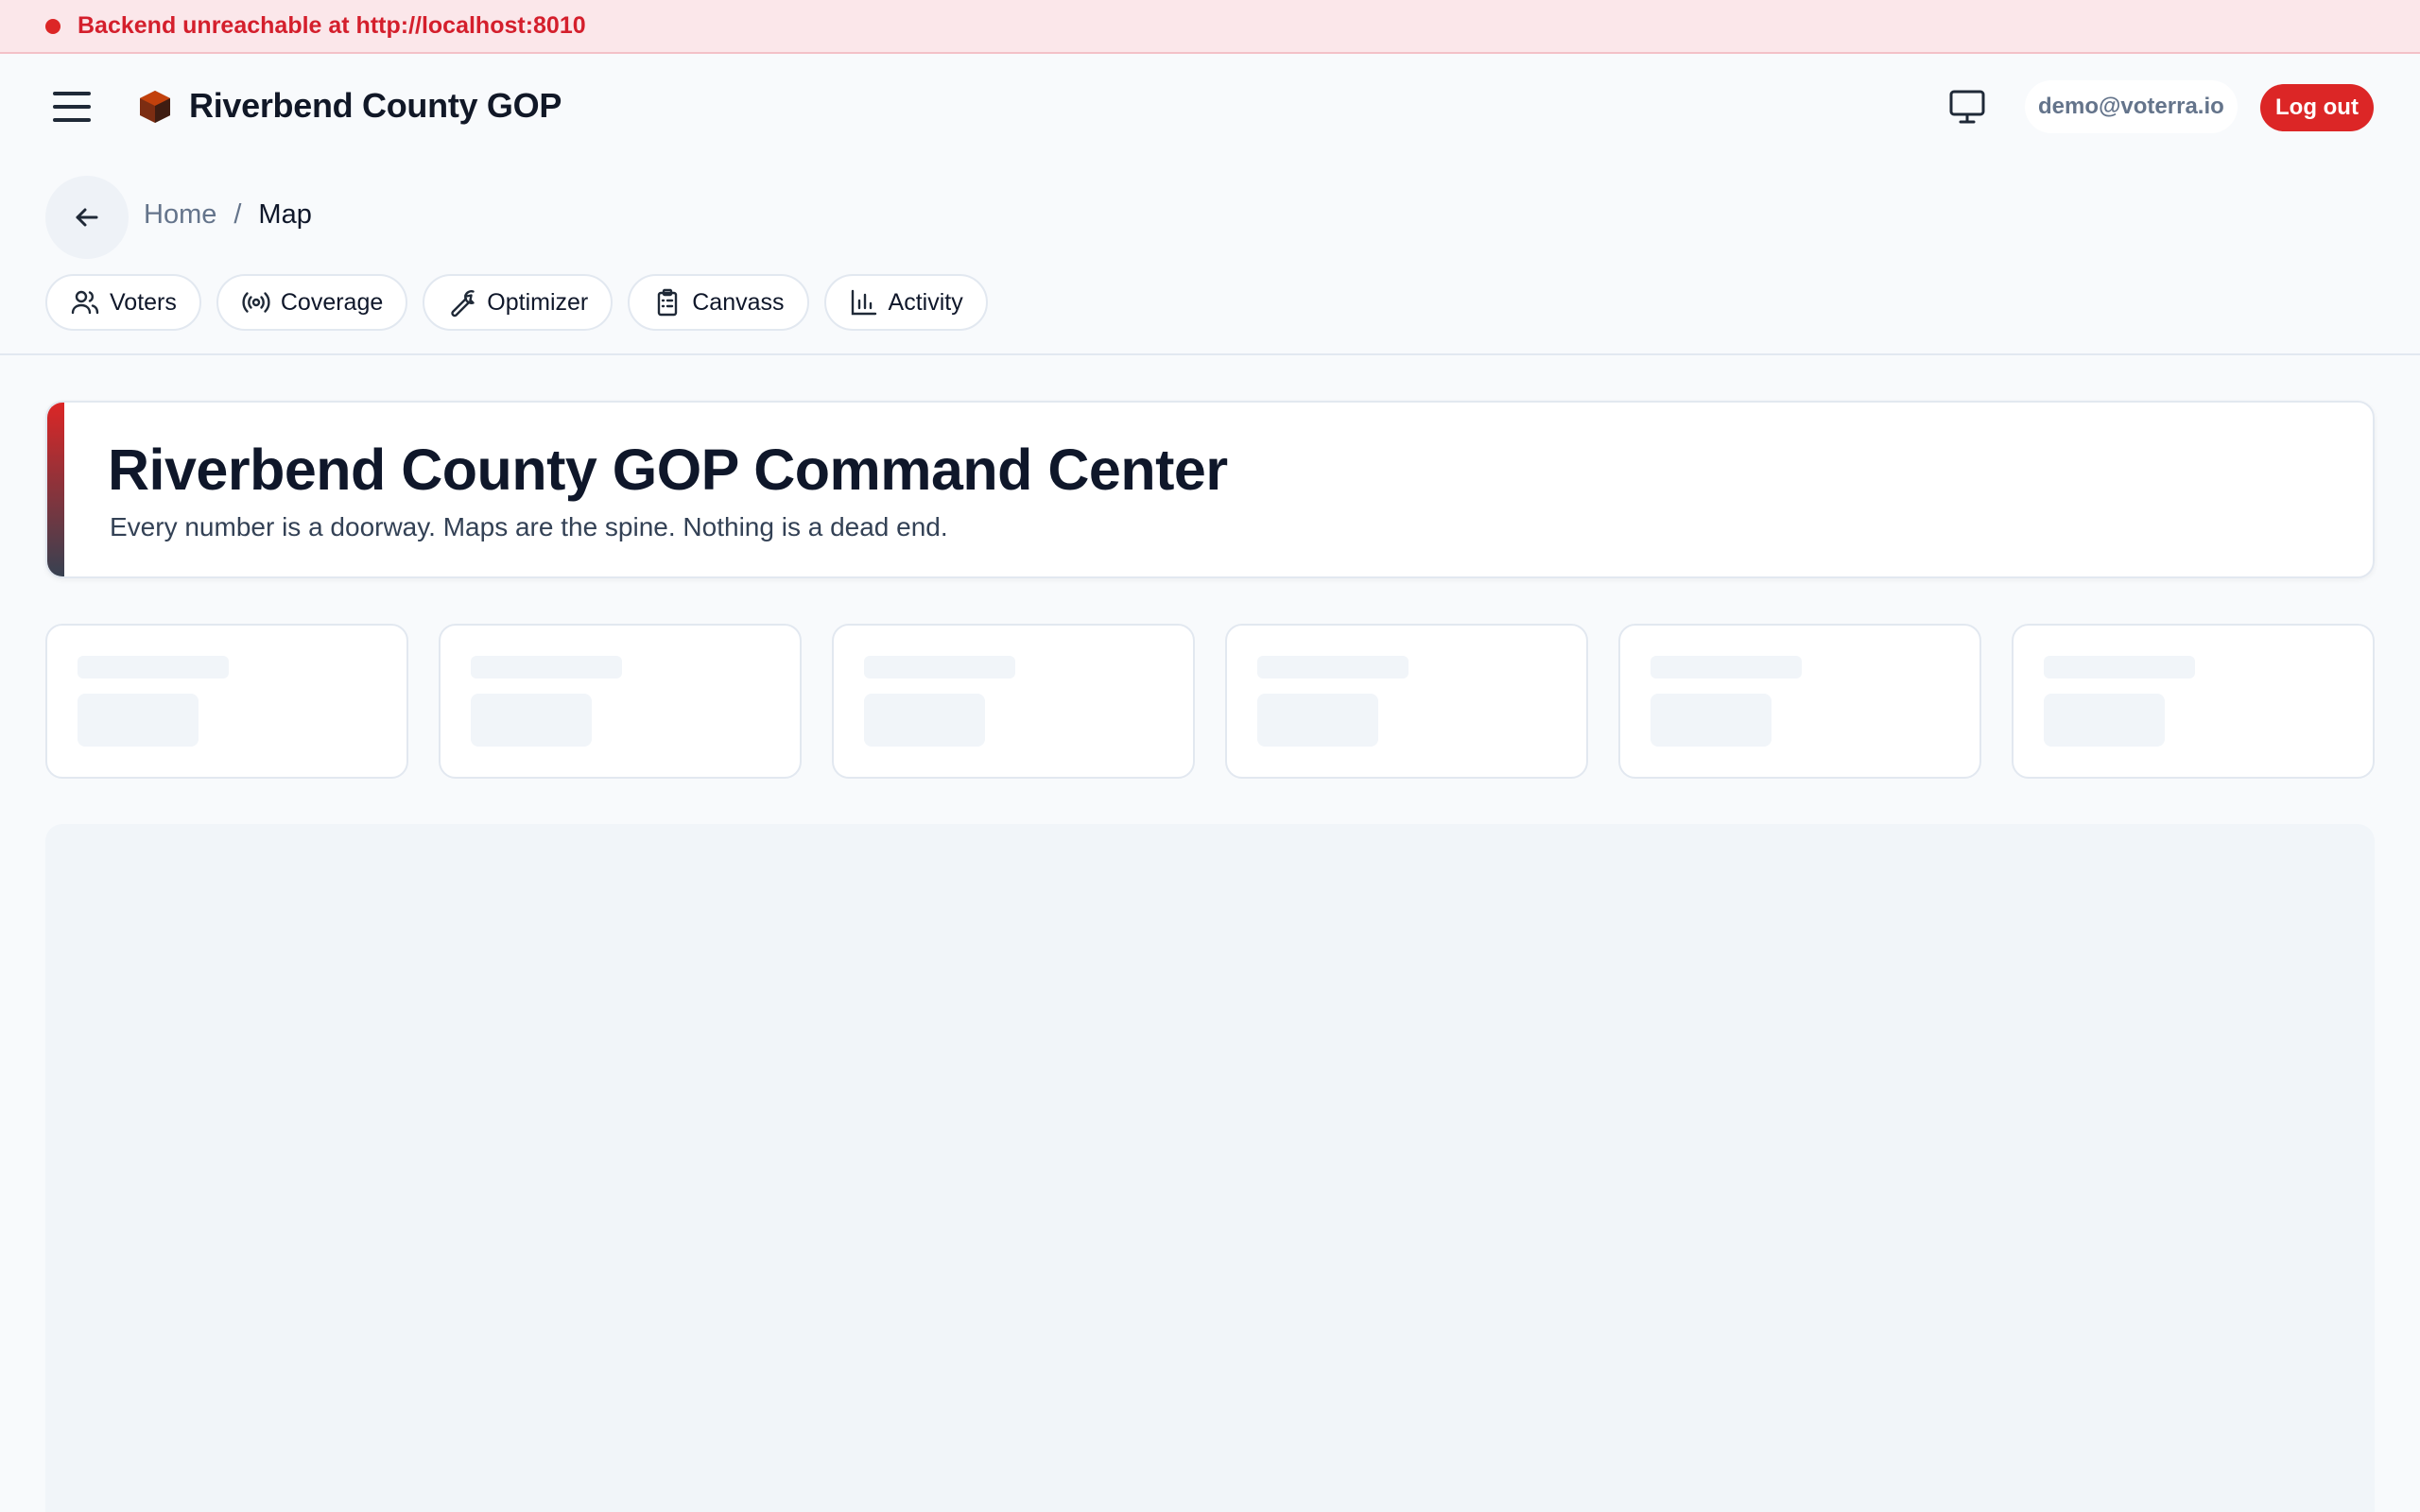 This screenshot has height=1512, width=2420. What do you see at coordinates (52, 26) in the screenshot?
I see `error-status-icon` at bounding box center [52, 26].